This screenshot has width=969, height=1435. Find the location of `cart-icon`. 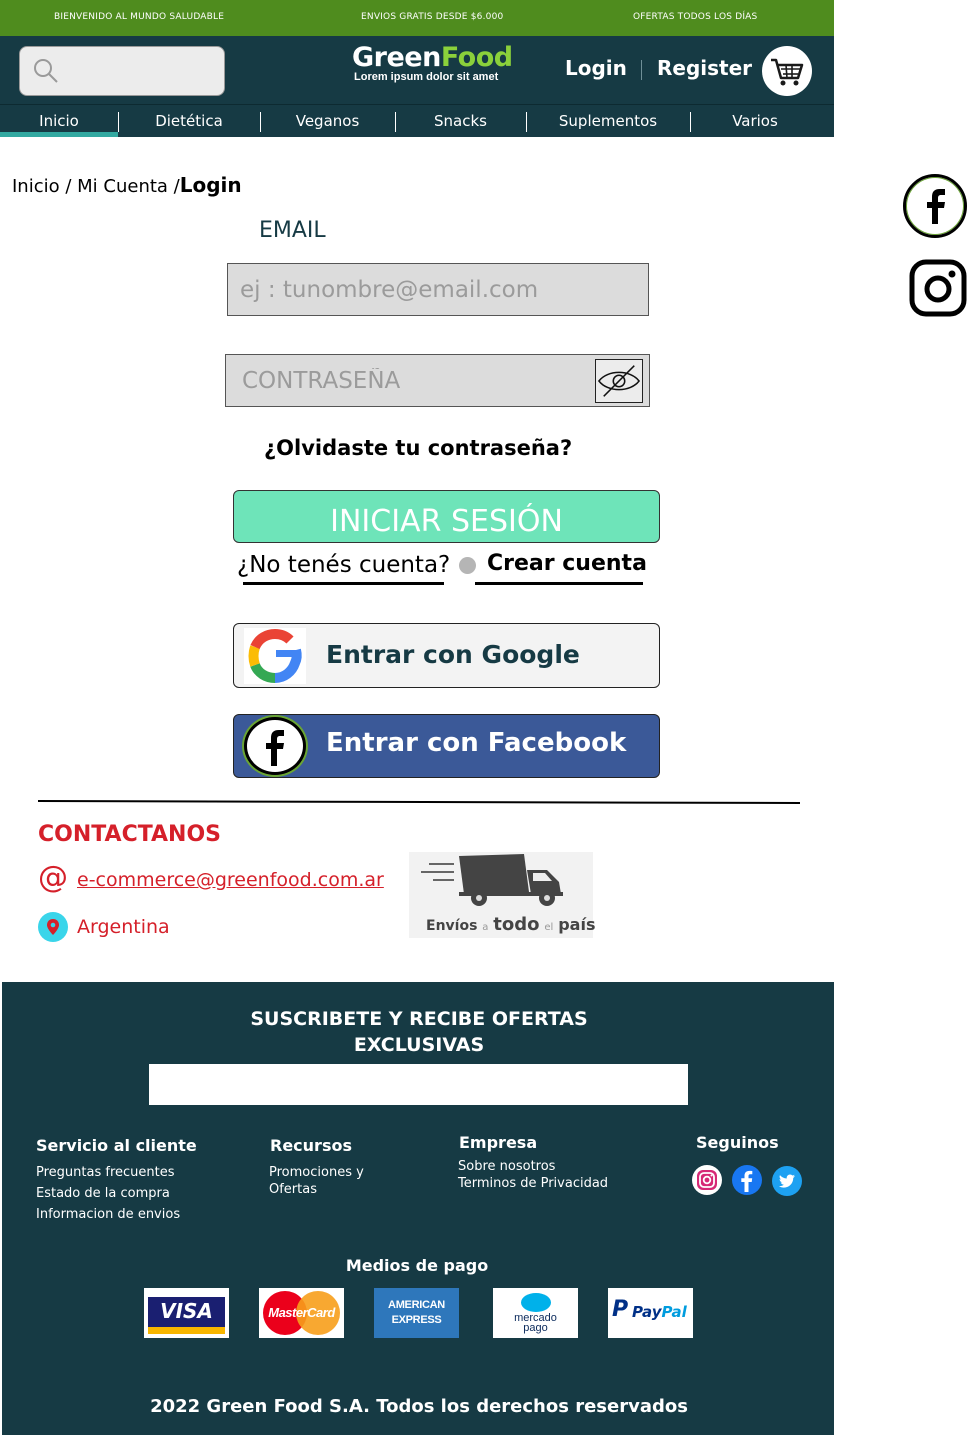

cart-icon is located at coordinates (787, 72).